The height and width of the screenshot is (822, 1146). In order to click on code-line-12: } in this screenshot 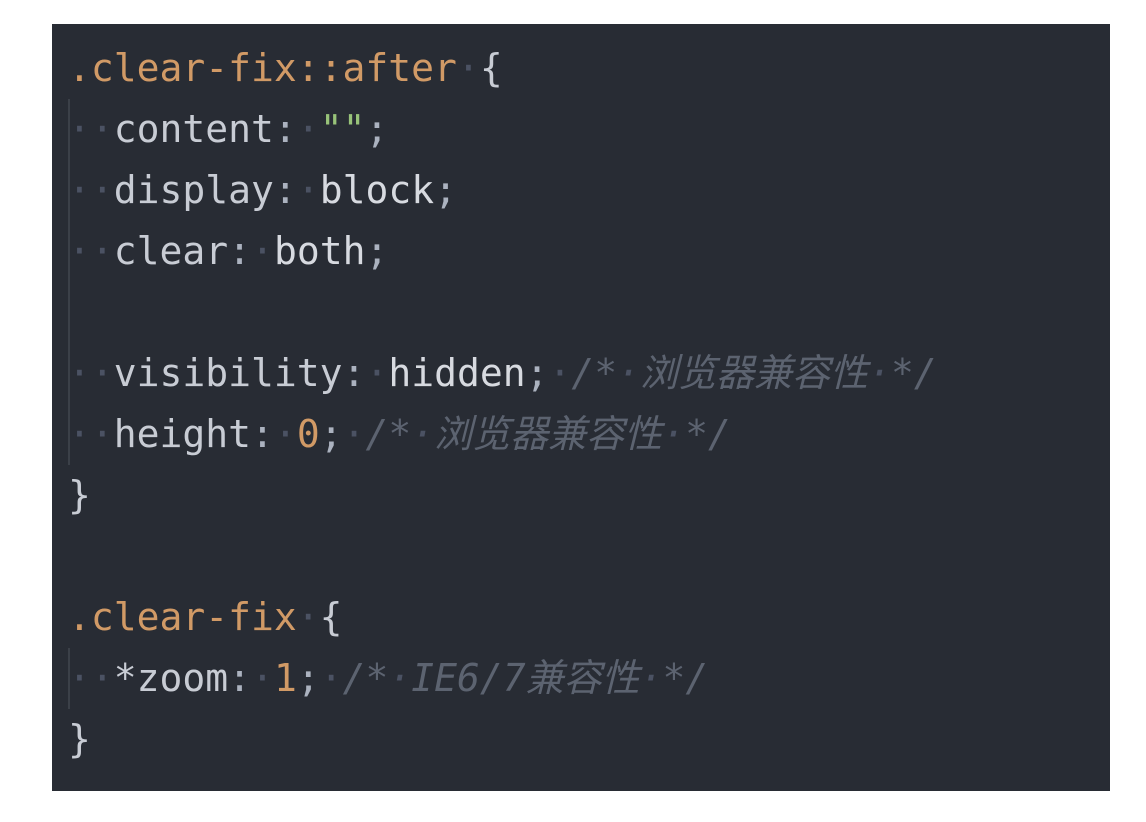, I will do `click(502, 739)`.